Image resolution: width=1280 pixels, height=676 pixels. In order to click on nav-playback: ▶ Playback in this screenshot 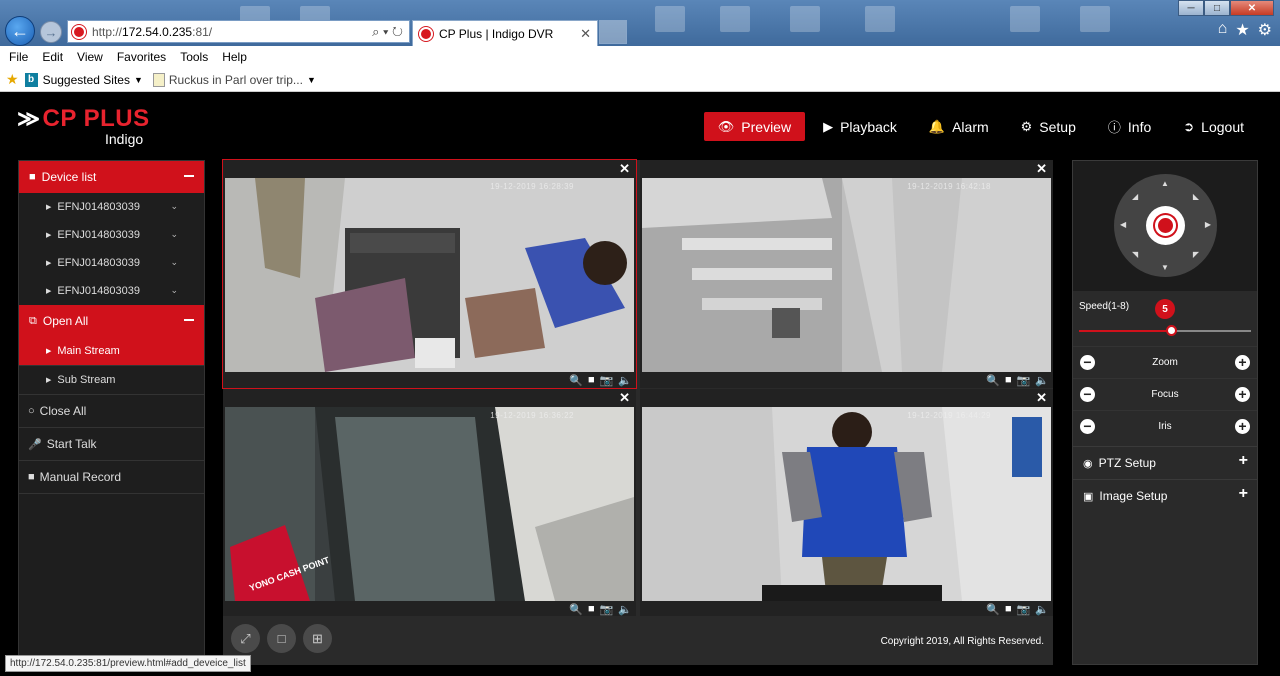, I will do `click(860, 126)`.